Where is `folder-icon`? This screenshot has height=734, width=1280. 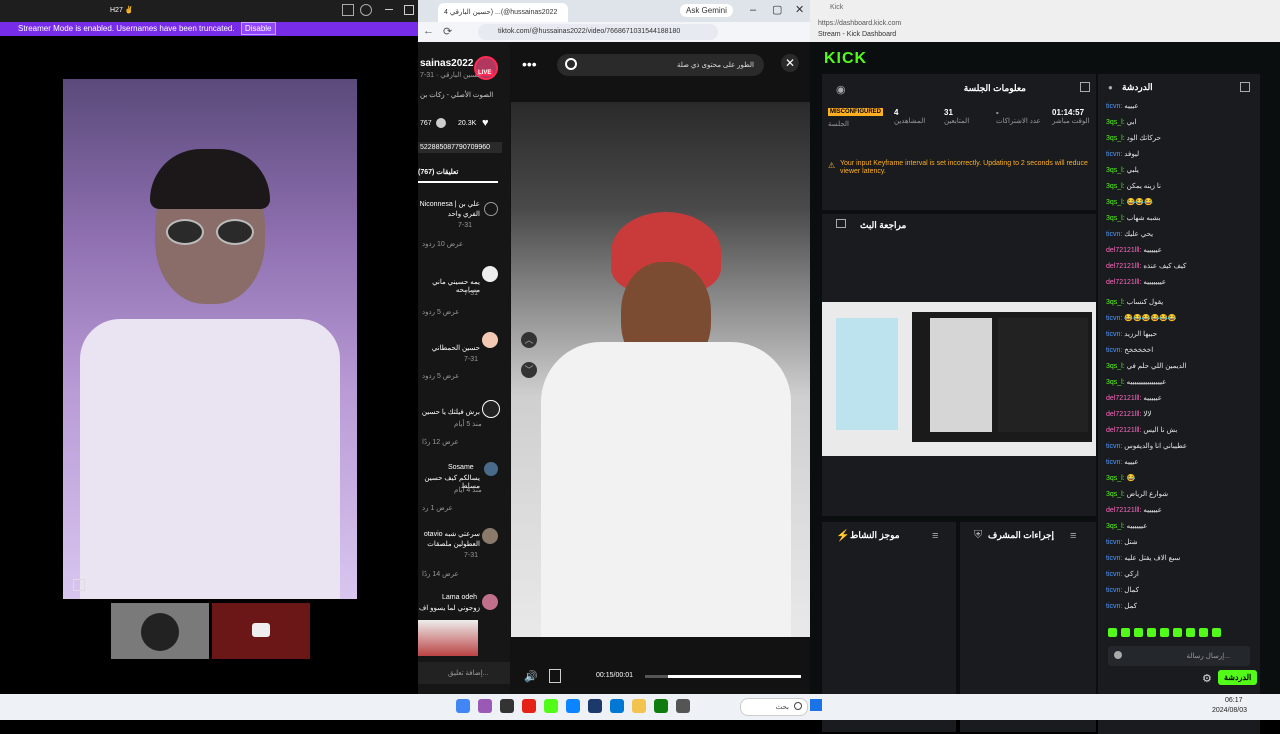 folder-icon is located at coordinates (639, 706).